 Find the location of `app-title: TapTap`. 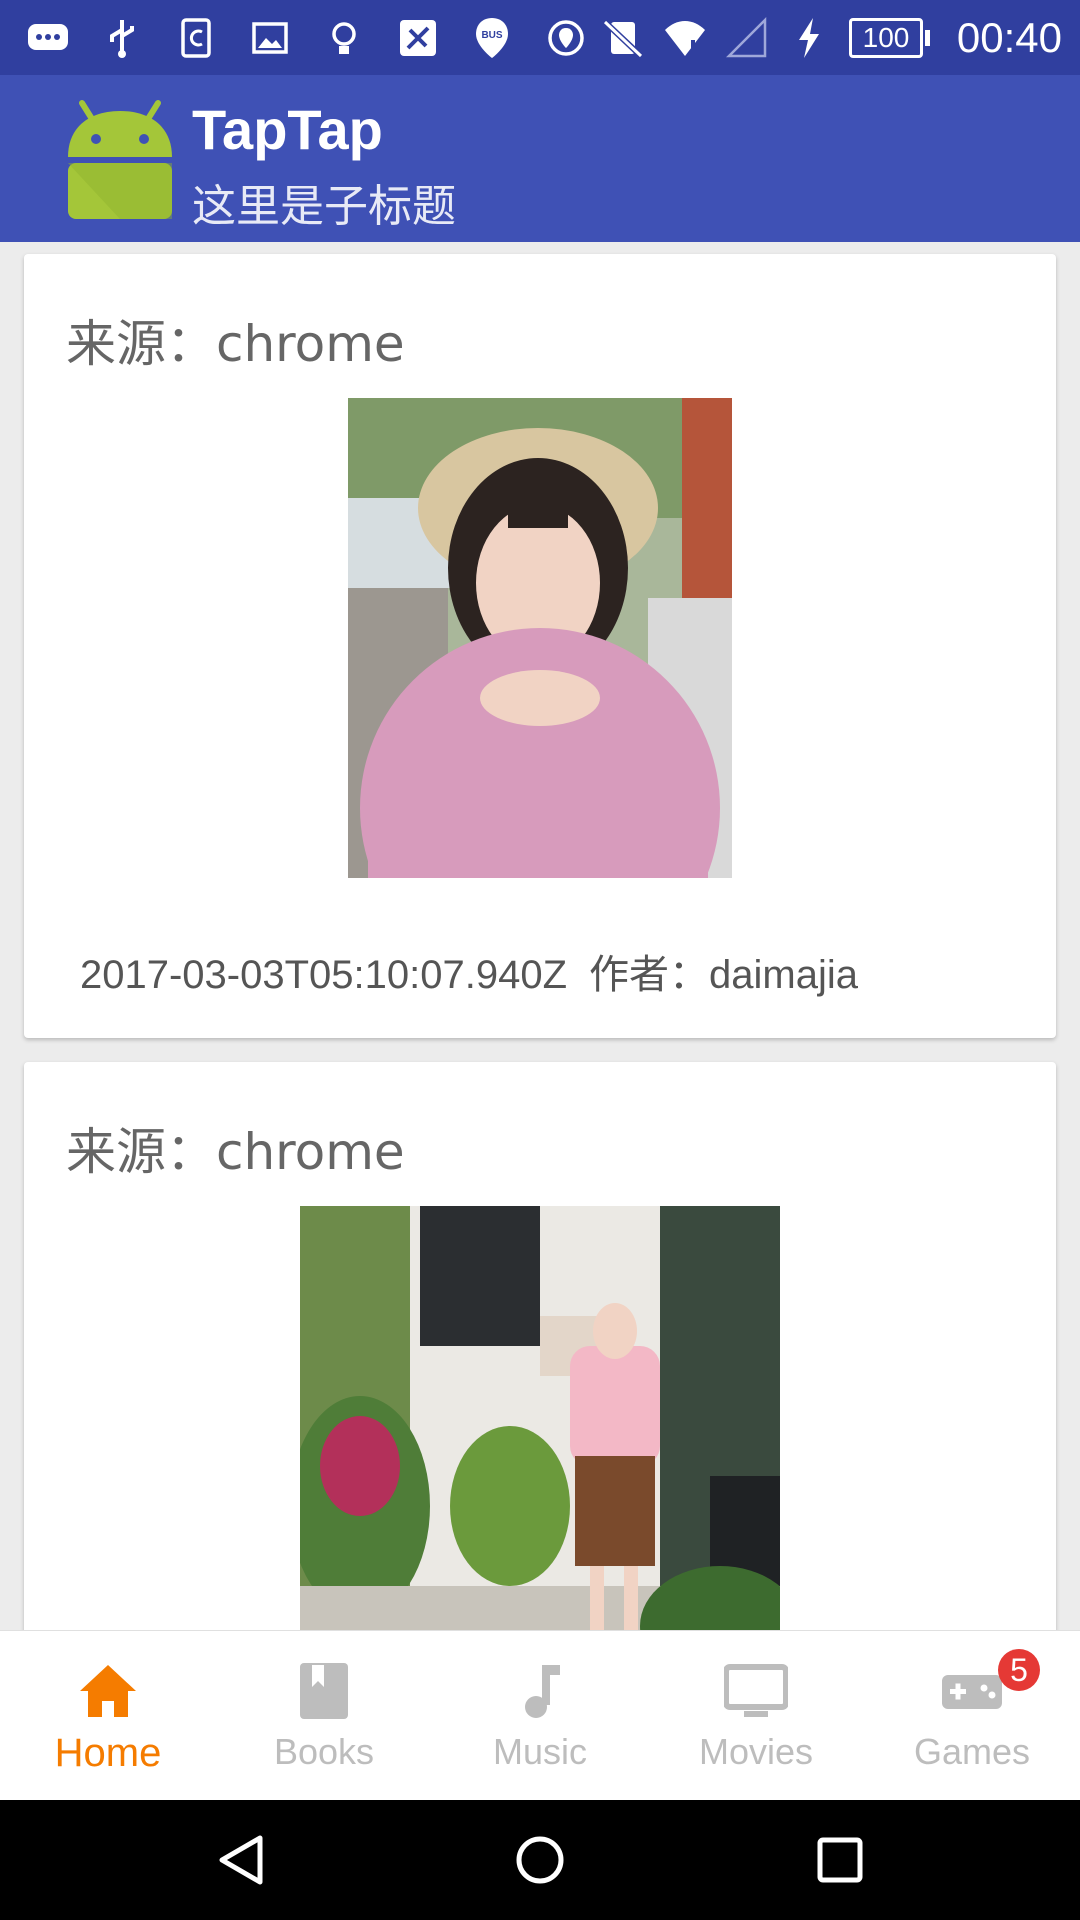

app-title: TapTap is located at coordinates (287, 129).